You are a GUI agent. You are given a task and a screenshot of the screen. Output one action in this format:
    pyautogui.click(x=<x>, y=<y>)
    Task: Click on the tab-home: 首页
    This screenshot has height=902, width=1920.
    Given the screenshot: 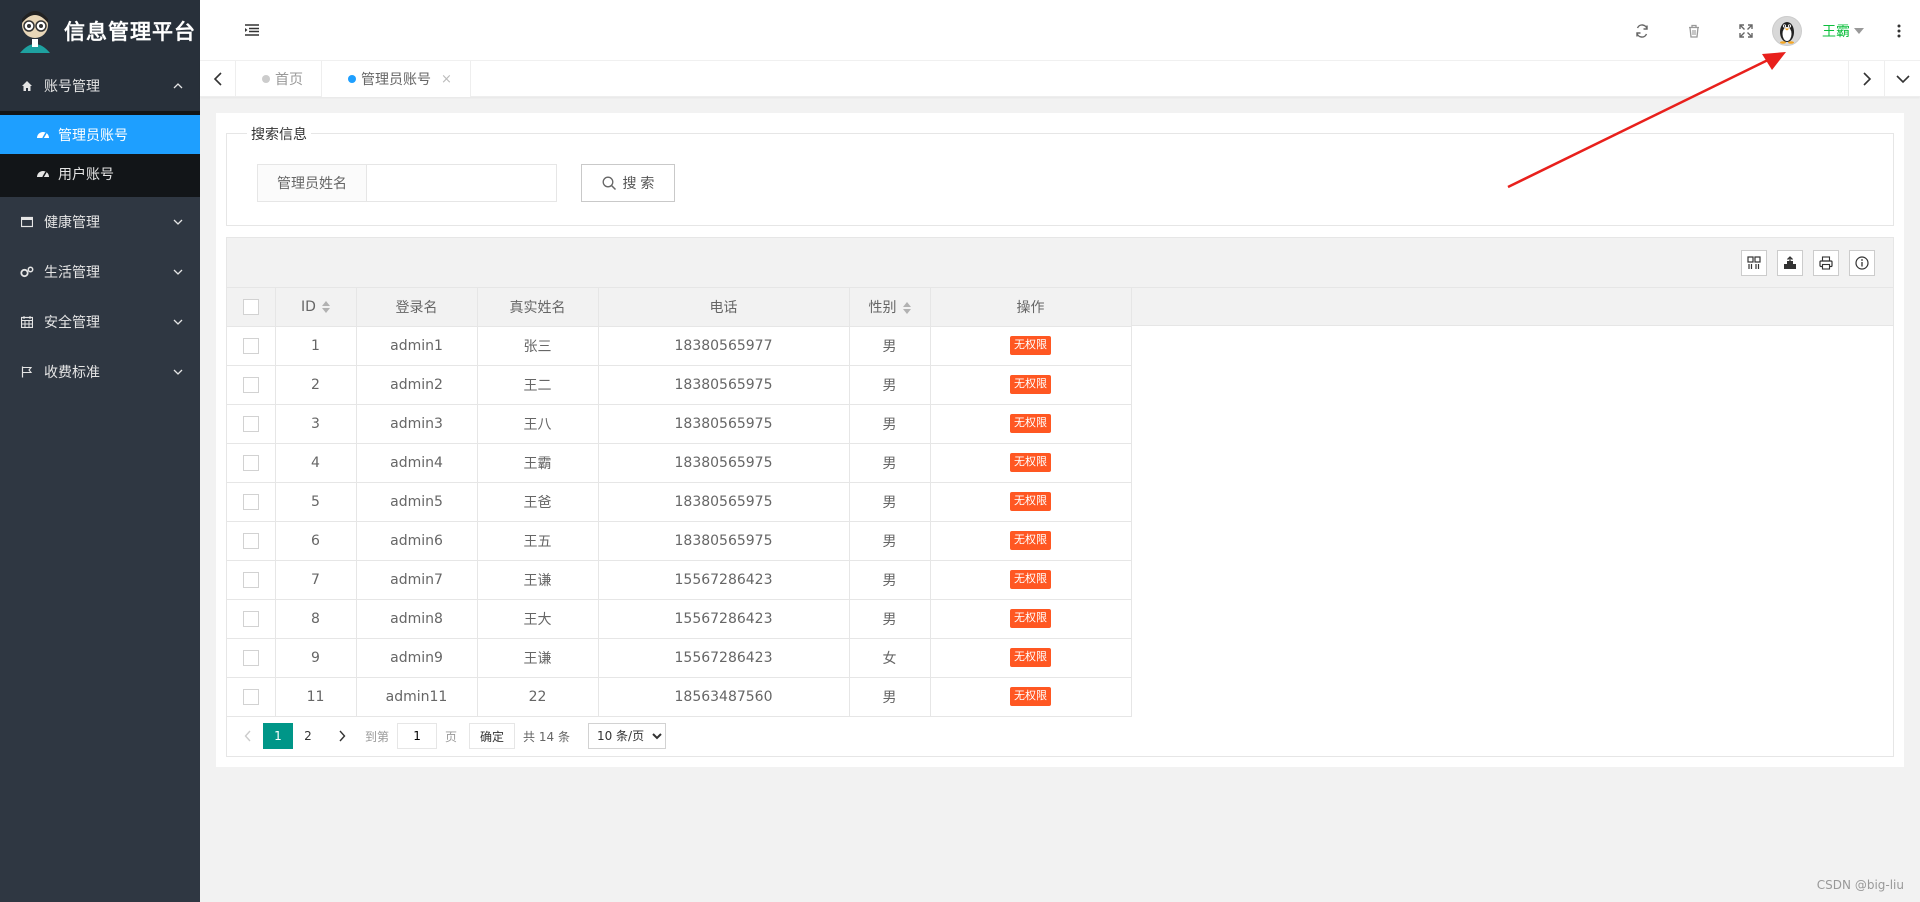 What is the action you would take?
    pyautogui.click(x=279, y=79)
    